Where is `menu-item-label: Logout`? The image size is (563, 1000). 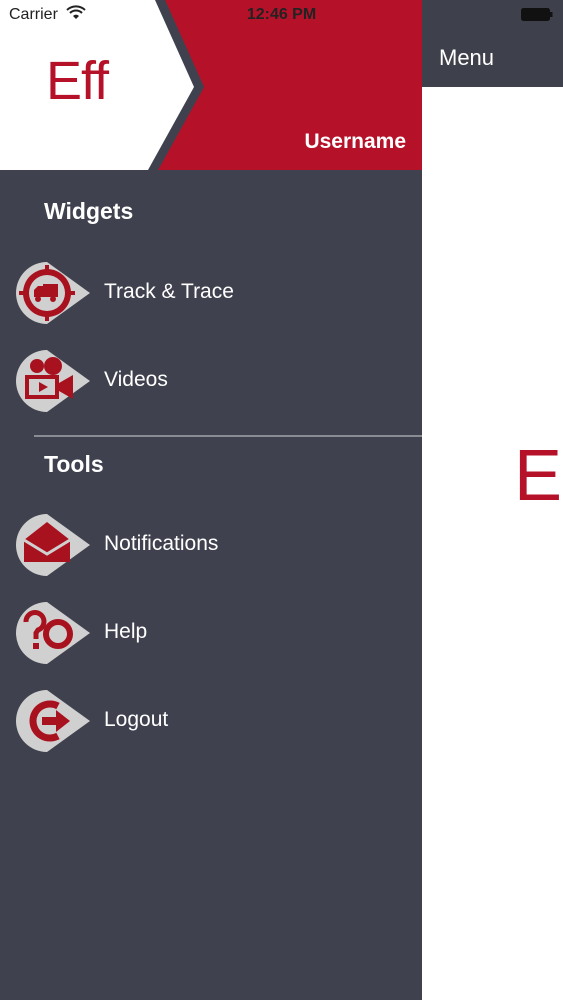
menu-item-label: Logout is located at coordinates (136, 719).